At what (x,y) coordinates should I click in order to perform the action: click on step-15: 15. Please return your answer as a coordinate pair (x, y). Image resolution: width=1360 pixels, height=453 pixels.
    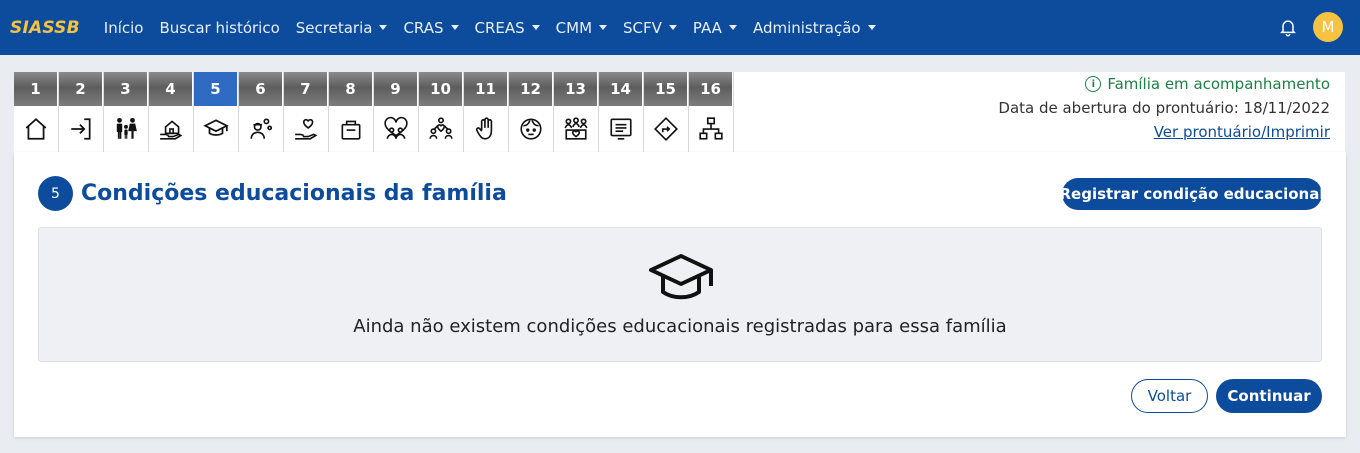
    Looking at the image, I should click on (666, 112).